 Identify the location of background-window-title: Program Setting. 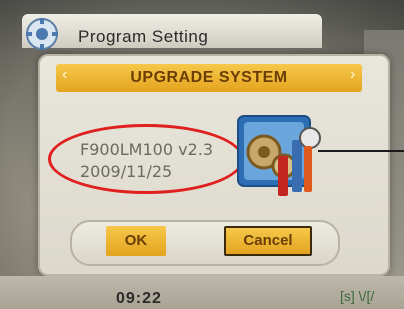
(143, 36).